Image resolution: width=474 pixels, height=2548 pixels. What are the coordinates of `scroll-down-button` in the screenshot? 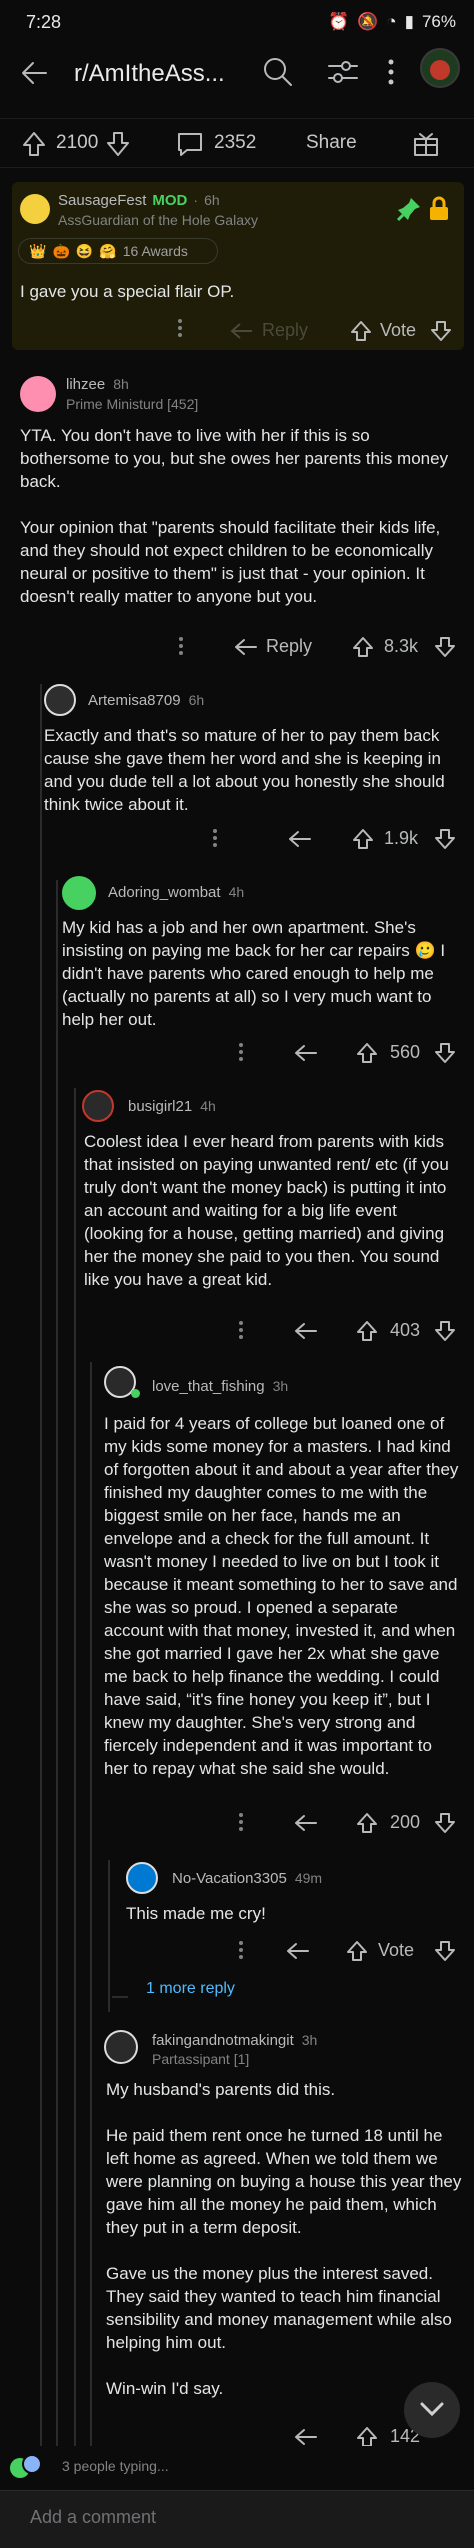 It's located at (432, 2410).